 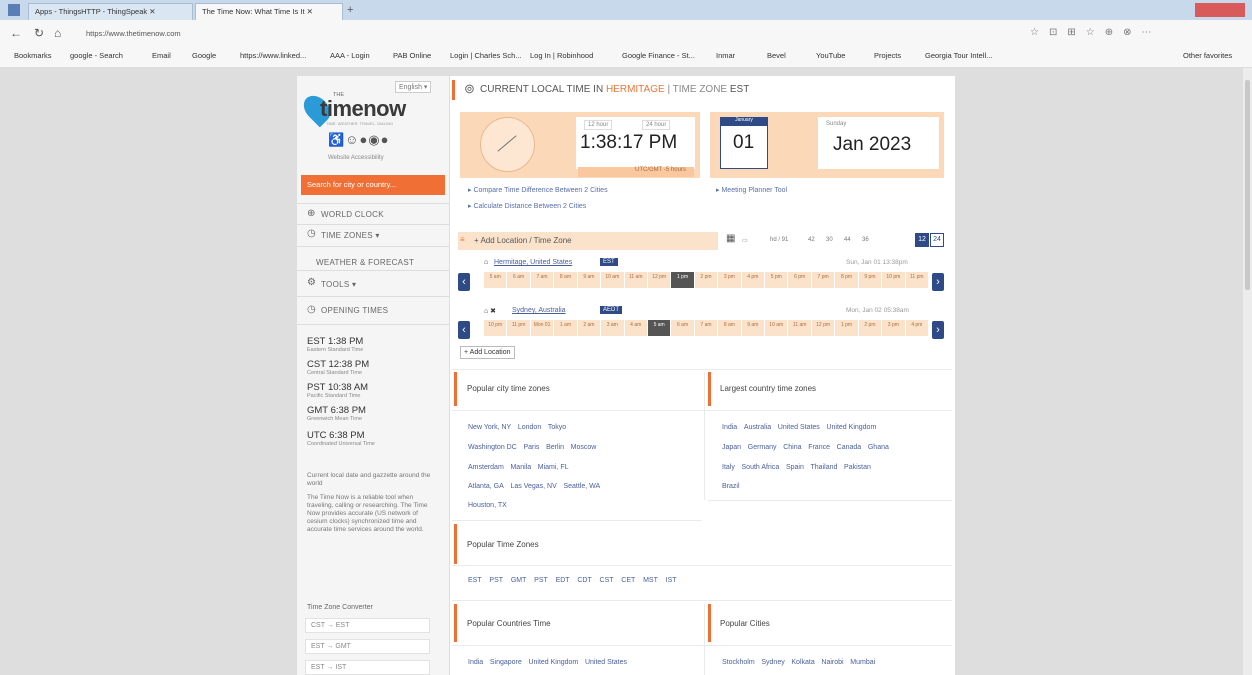 What do you see at coordinates (520, 467) in the screenshot?
I see `city-link: Manila` at bounding box center [520, 467].